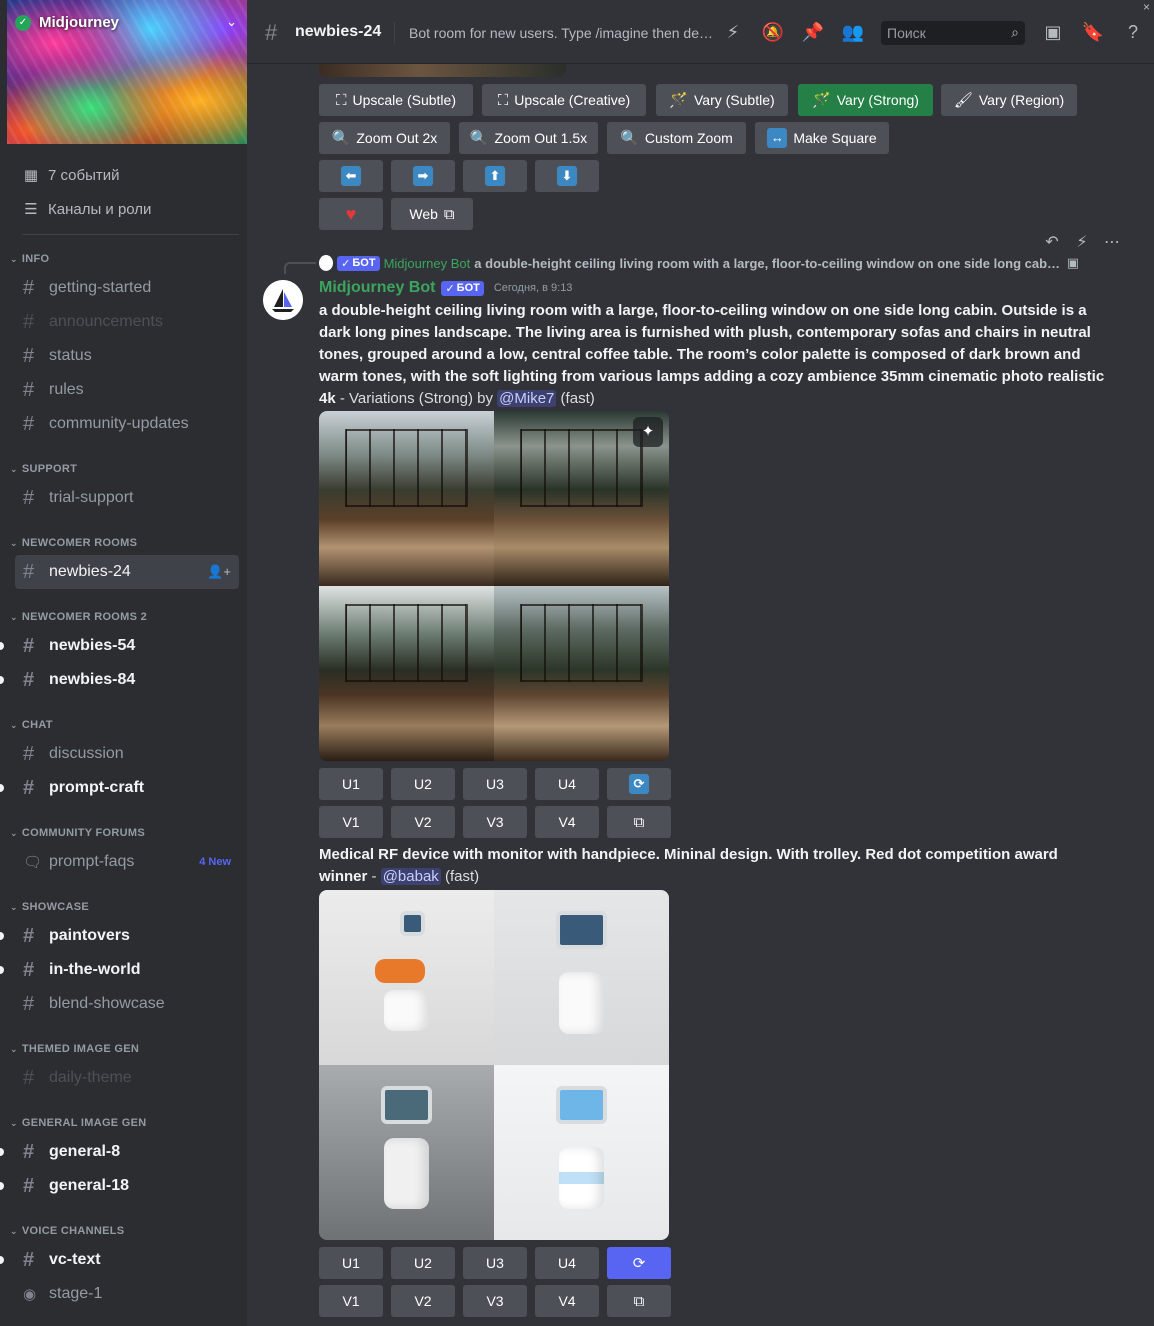 The height and width of the screenshot is (1326, 1154). What do you see at coordinates (1009, 100) in the screenshot?
I see `vary-region-button: 🖌 Vary (Region)` at bounding box center [1009, 100].